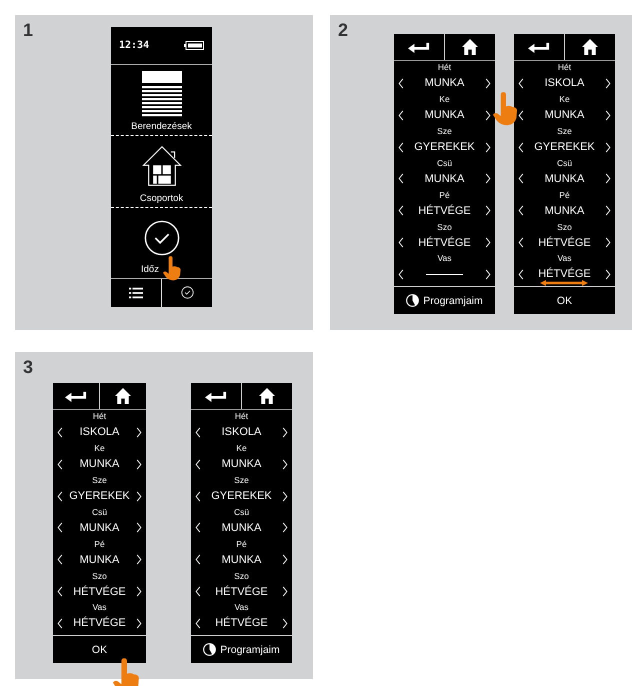  What do you see at coordinates (444, 274) in the screenshot?
I see `empty-value-line` at bounding box center [444, 274].